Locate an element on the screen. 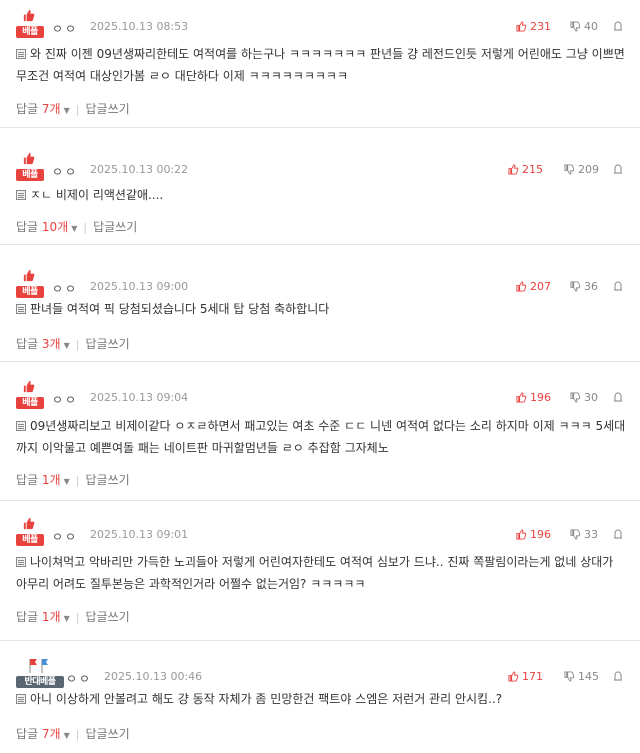 This screenshot has width=640, height=753. reply-count: 7개 is located at coordinates (51, 109).